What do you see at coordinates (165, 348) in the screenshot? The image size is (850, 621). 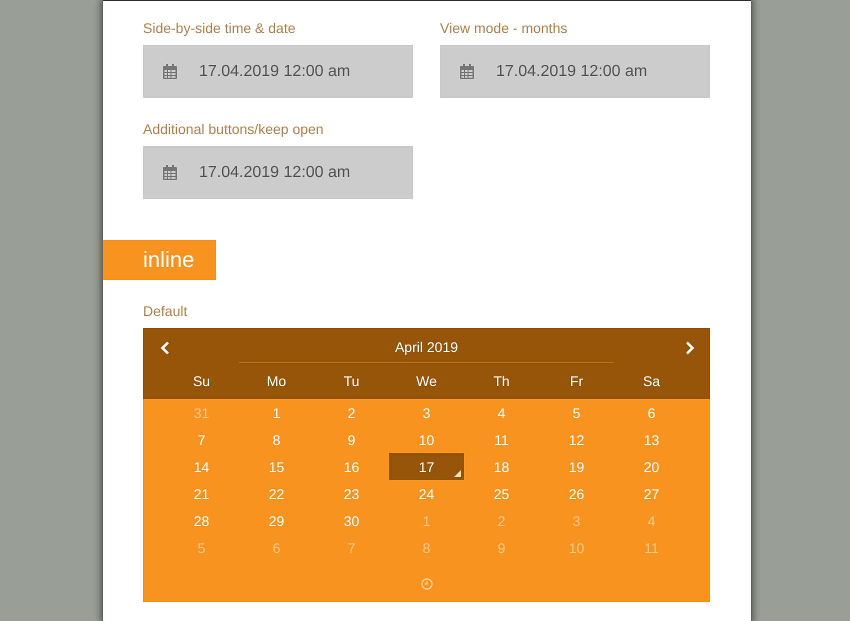 I see `chevron-left-icon` at bounding box center [165, 348].